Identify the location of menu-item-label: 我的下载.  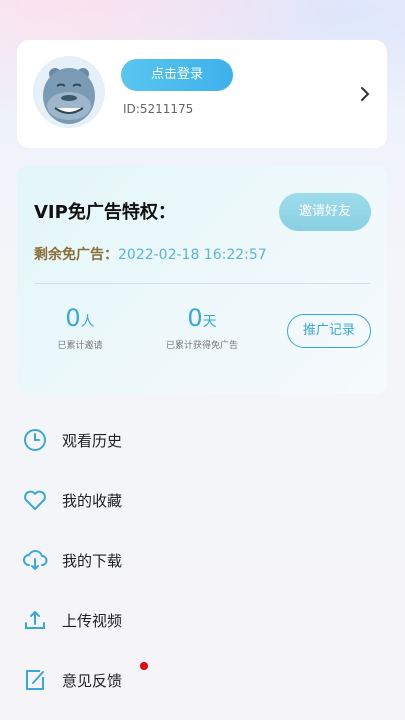
(92, 560).